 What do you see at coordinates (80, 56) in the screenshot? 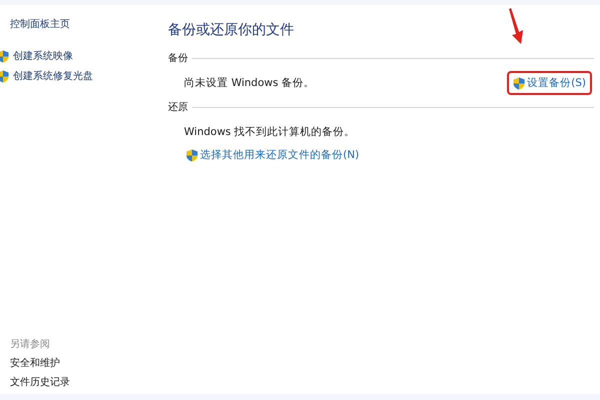
I see `sidebar-item: 创建系统映像` at bounding box center [80, 56].